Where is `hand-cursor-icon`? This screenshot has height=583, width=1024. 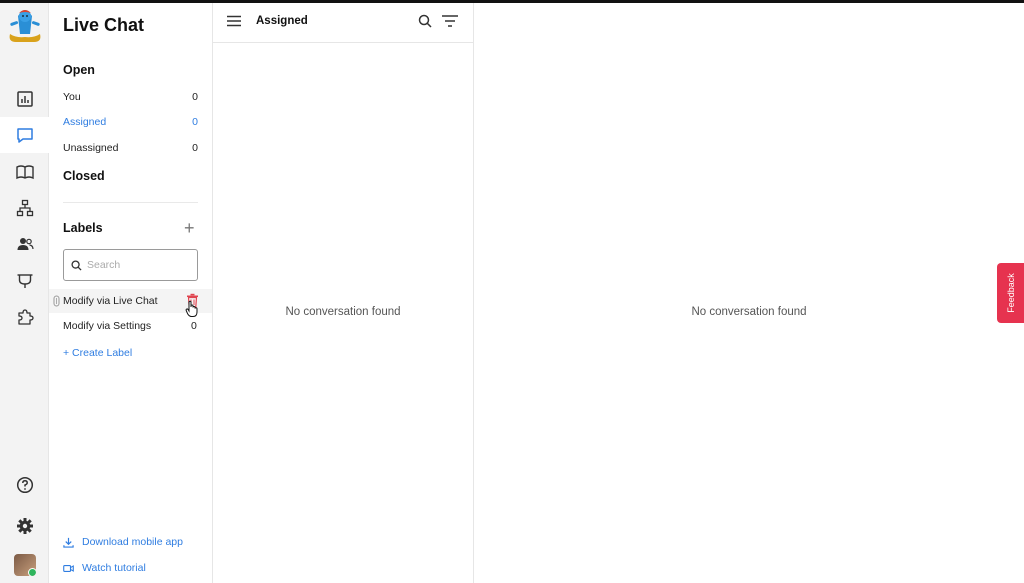
hand-cursor-icon is located at coordinates (191, 308).